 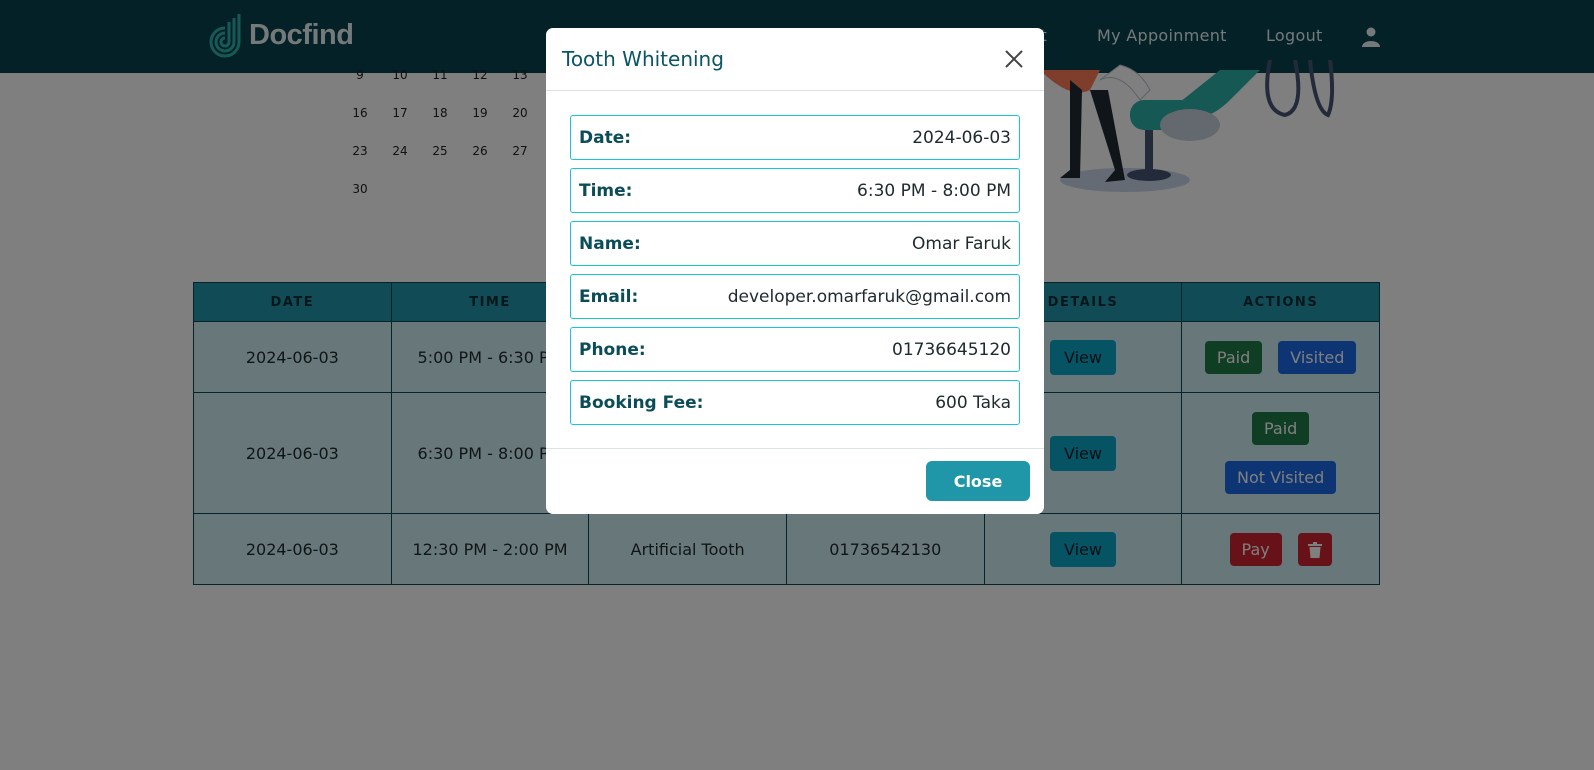 I want to click on detail-label: Name:, so click(x=610, y=243).